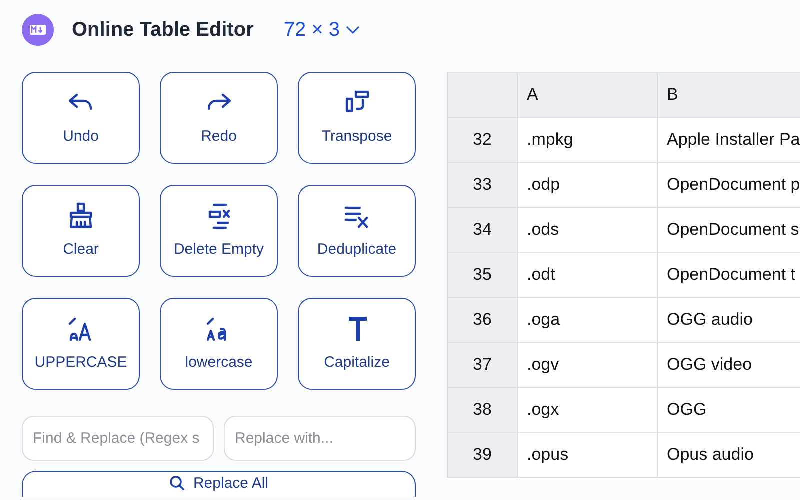 The height and width of the screenshot is (500, 800). I want to click on action-button: lowercase, so click(219, 344).